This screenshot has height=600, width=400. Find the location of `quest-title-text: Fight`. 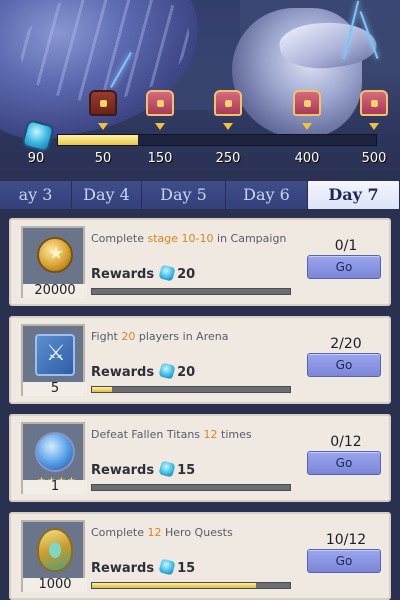

quest-title-text: Fight is located at coordinates (106, 336).